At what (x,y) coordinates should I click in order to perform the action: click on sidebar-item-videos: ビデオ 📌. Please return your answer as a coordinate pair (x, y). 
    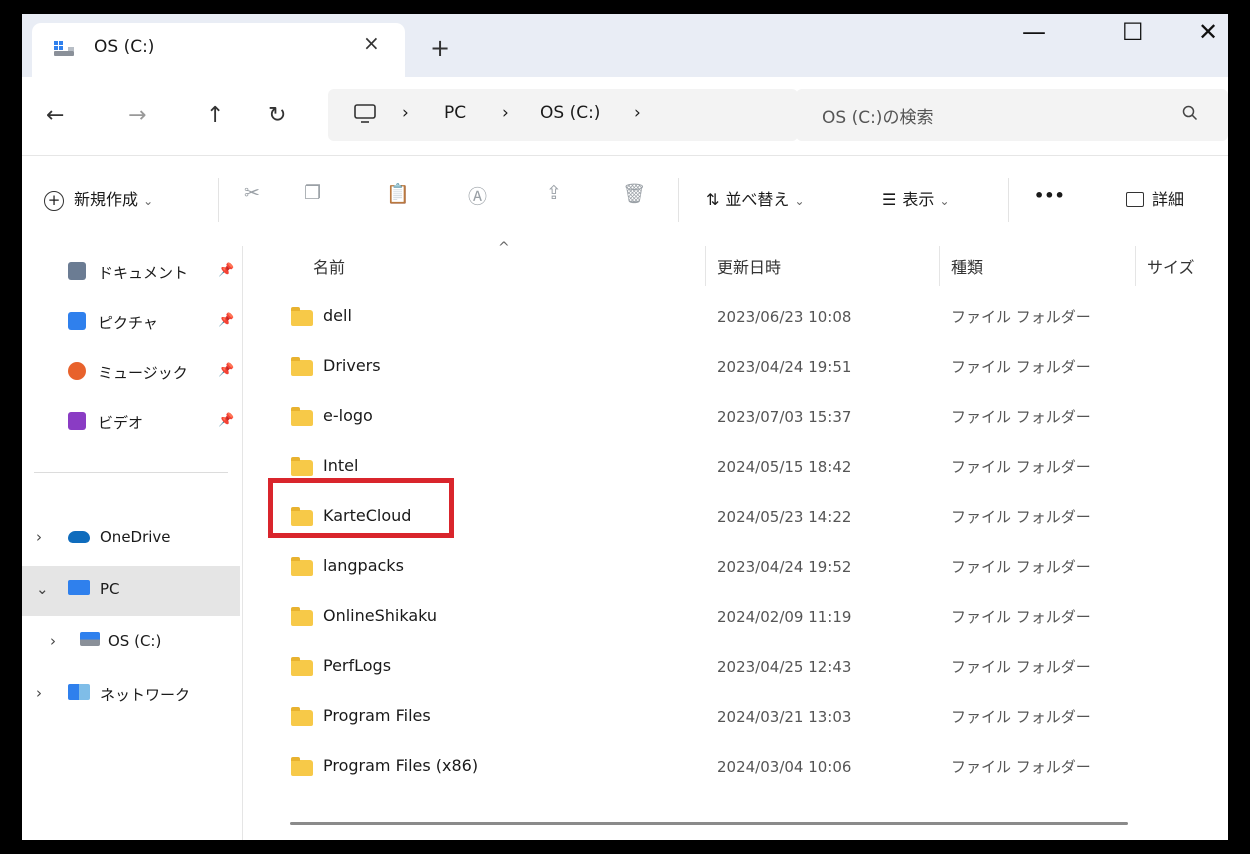
    Looking at the image, I should click on (131, 423).